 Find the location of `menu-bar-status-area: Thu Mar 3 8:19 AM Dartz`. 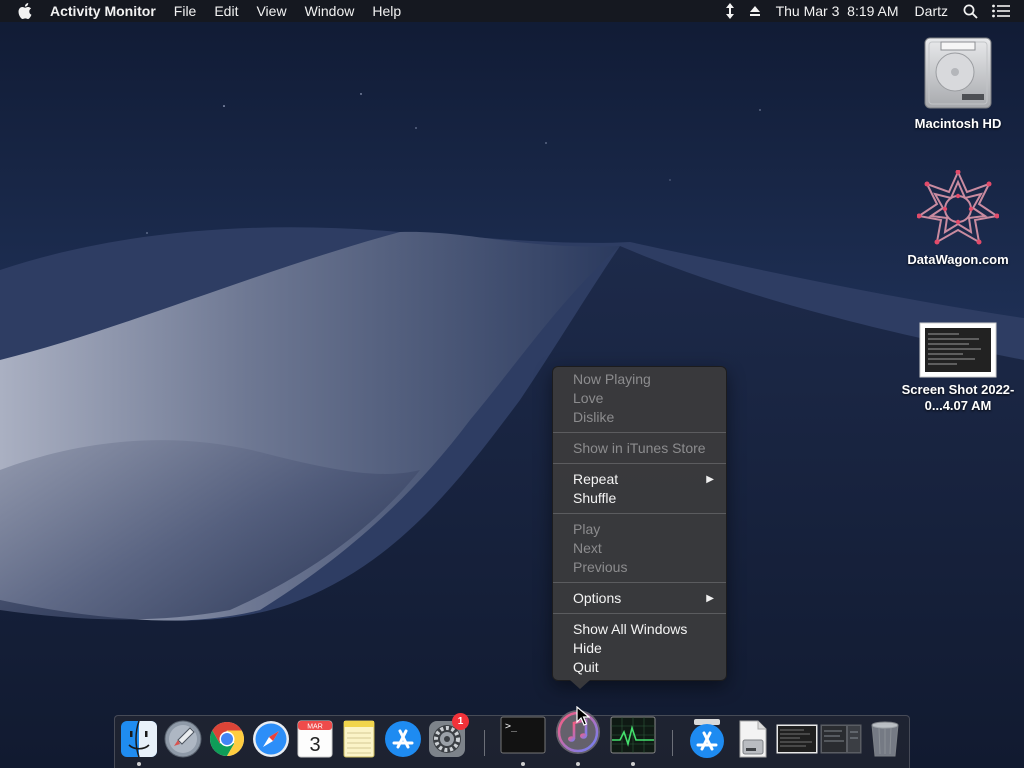

menu-bar-status-area: Thu Mar 3 8:19 AM Dartz is located at coordinates (871, 11).